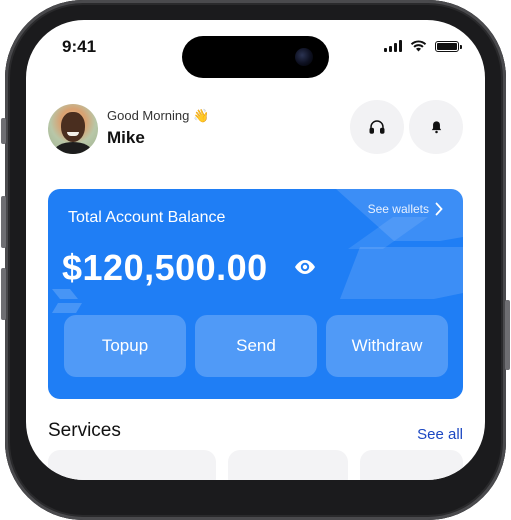 Image resolution: width=511 pixels, height=520 pixels. I want to click on see-all-link: See all, so click(440, 434).